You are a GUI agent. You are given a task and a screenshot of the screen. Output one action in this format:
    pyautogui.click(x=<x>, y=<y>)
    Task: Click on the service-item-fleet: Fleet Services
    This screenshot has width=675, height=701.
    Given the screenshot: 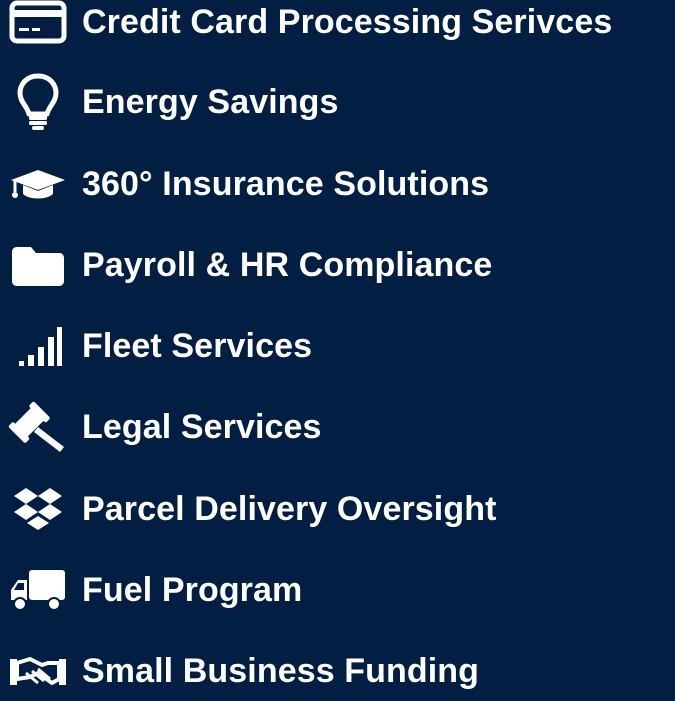 What is the action you would take?
    pyautogui.click(x=337, y=346)
    